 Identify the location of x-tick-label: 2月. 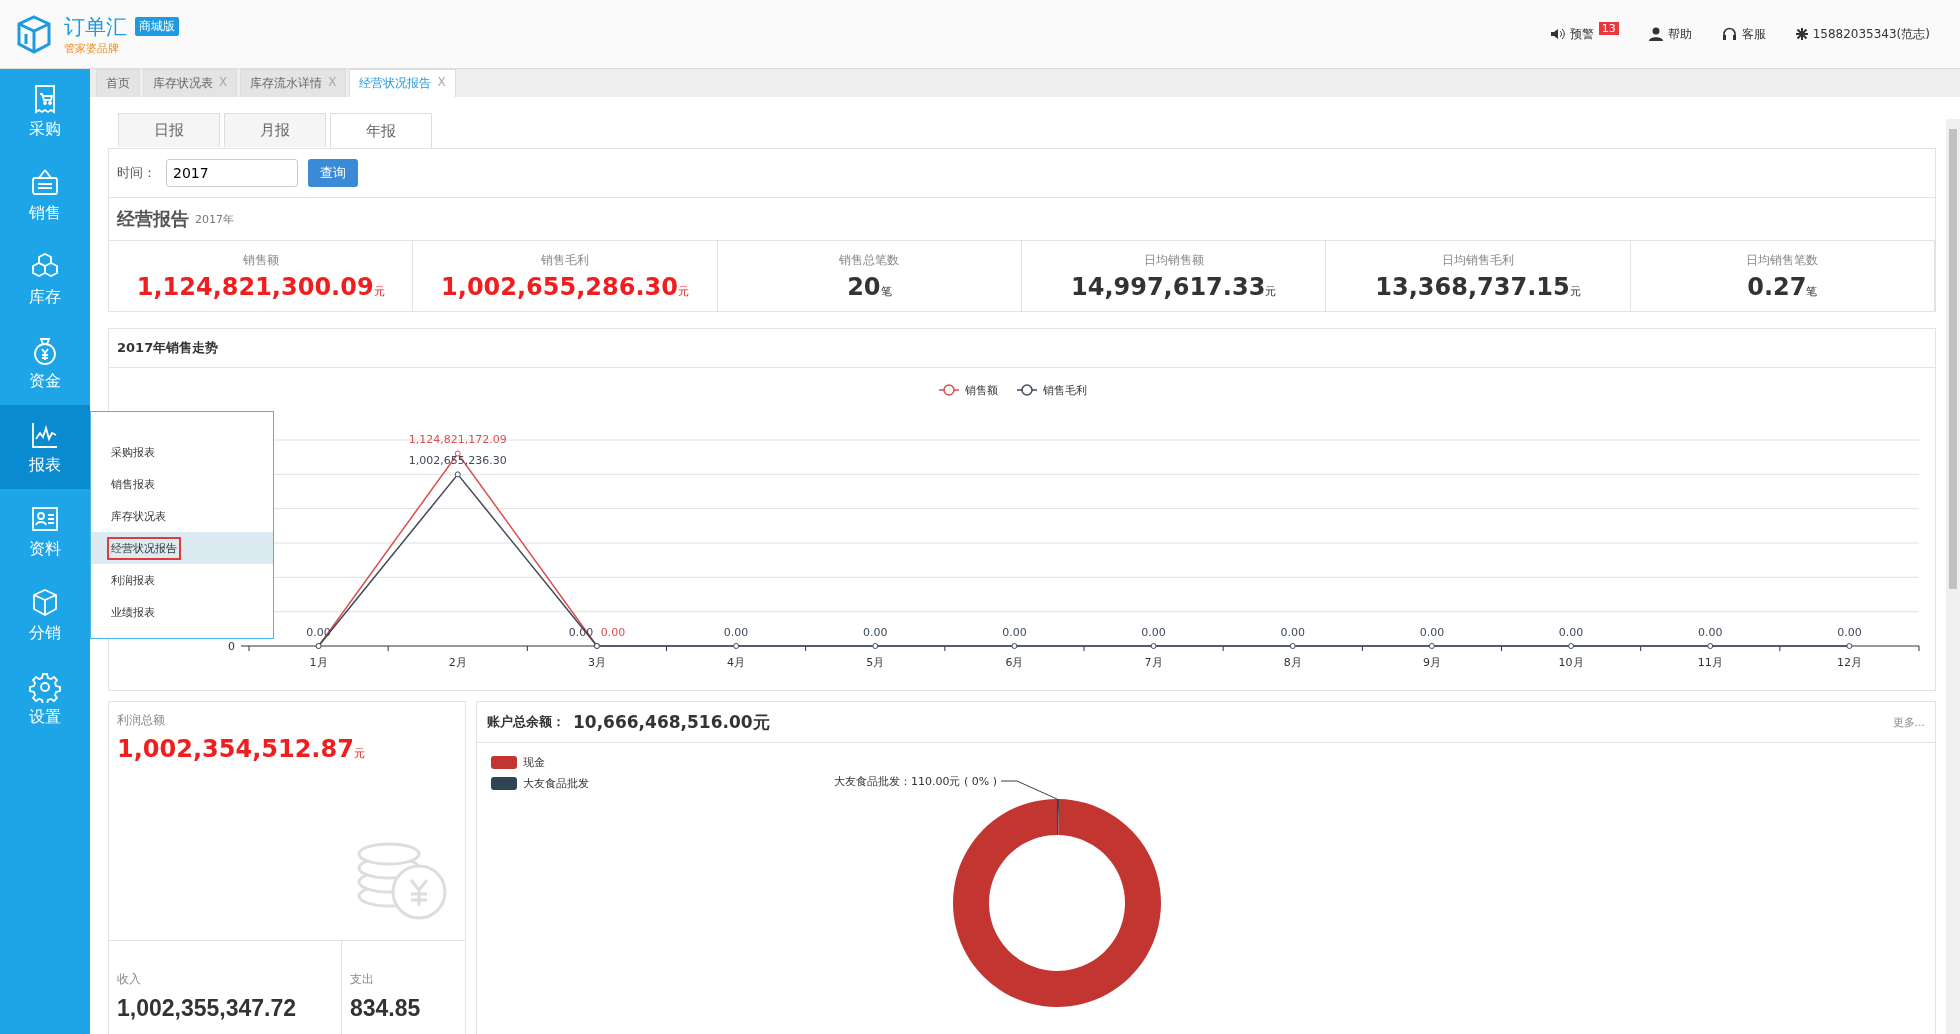
(457, 662).